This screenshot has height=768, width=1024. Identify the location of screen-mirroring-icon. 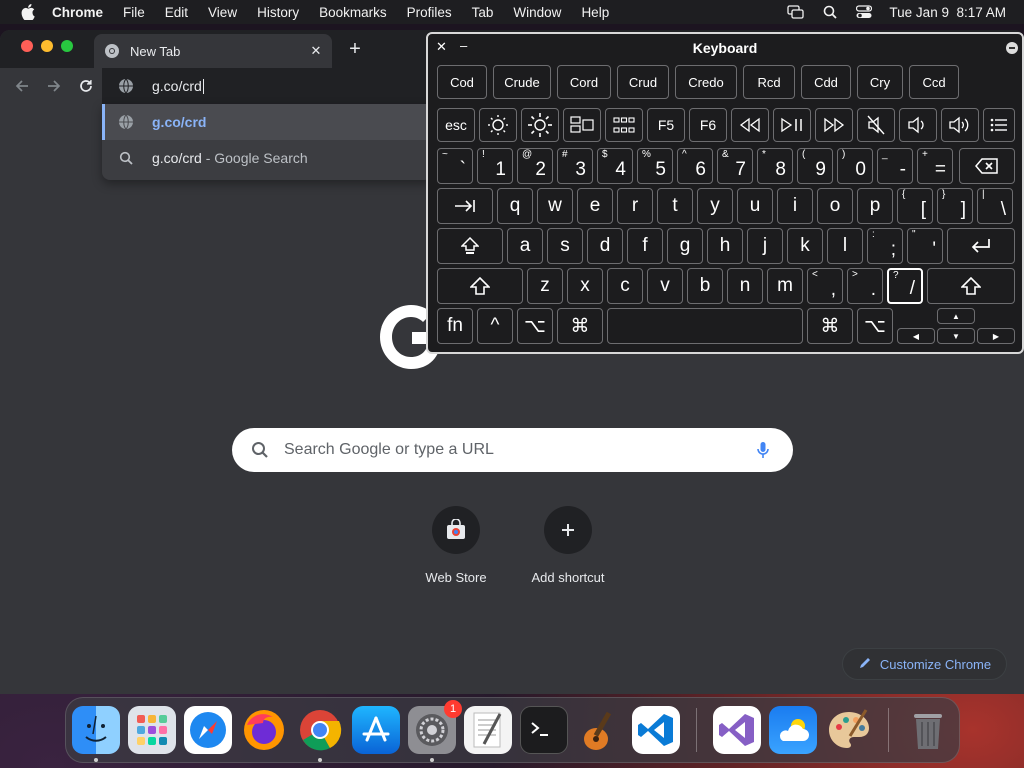
(796, 12).